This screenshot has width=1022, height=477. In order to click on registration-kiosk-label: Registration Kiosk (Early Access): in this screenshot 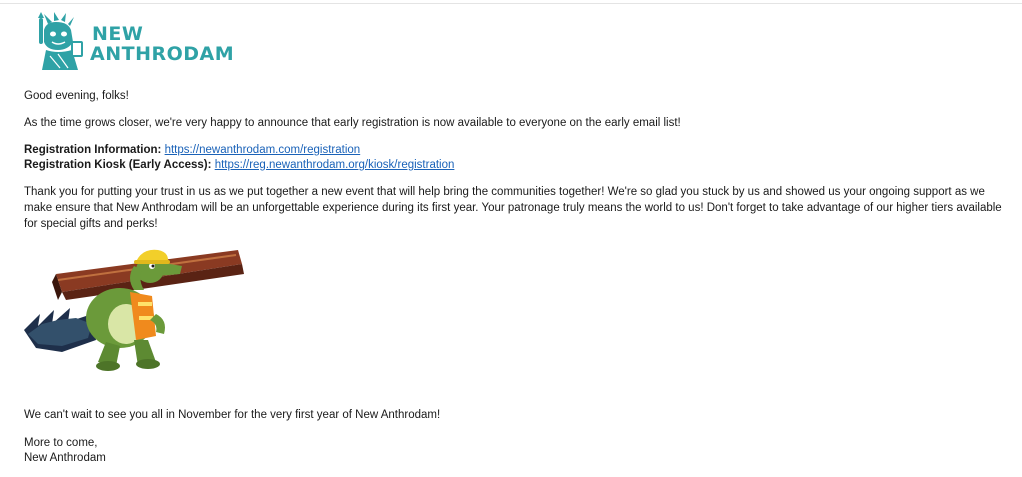, I will do `click(118, 165)`.